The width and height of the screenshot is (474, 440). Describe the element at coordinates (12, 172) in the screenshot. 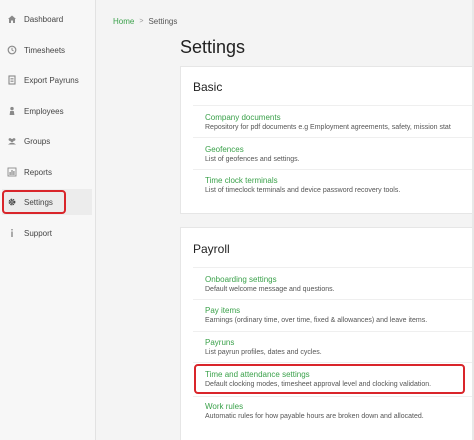

I see `chart-icon` at that location.